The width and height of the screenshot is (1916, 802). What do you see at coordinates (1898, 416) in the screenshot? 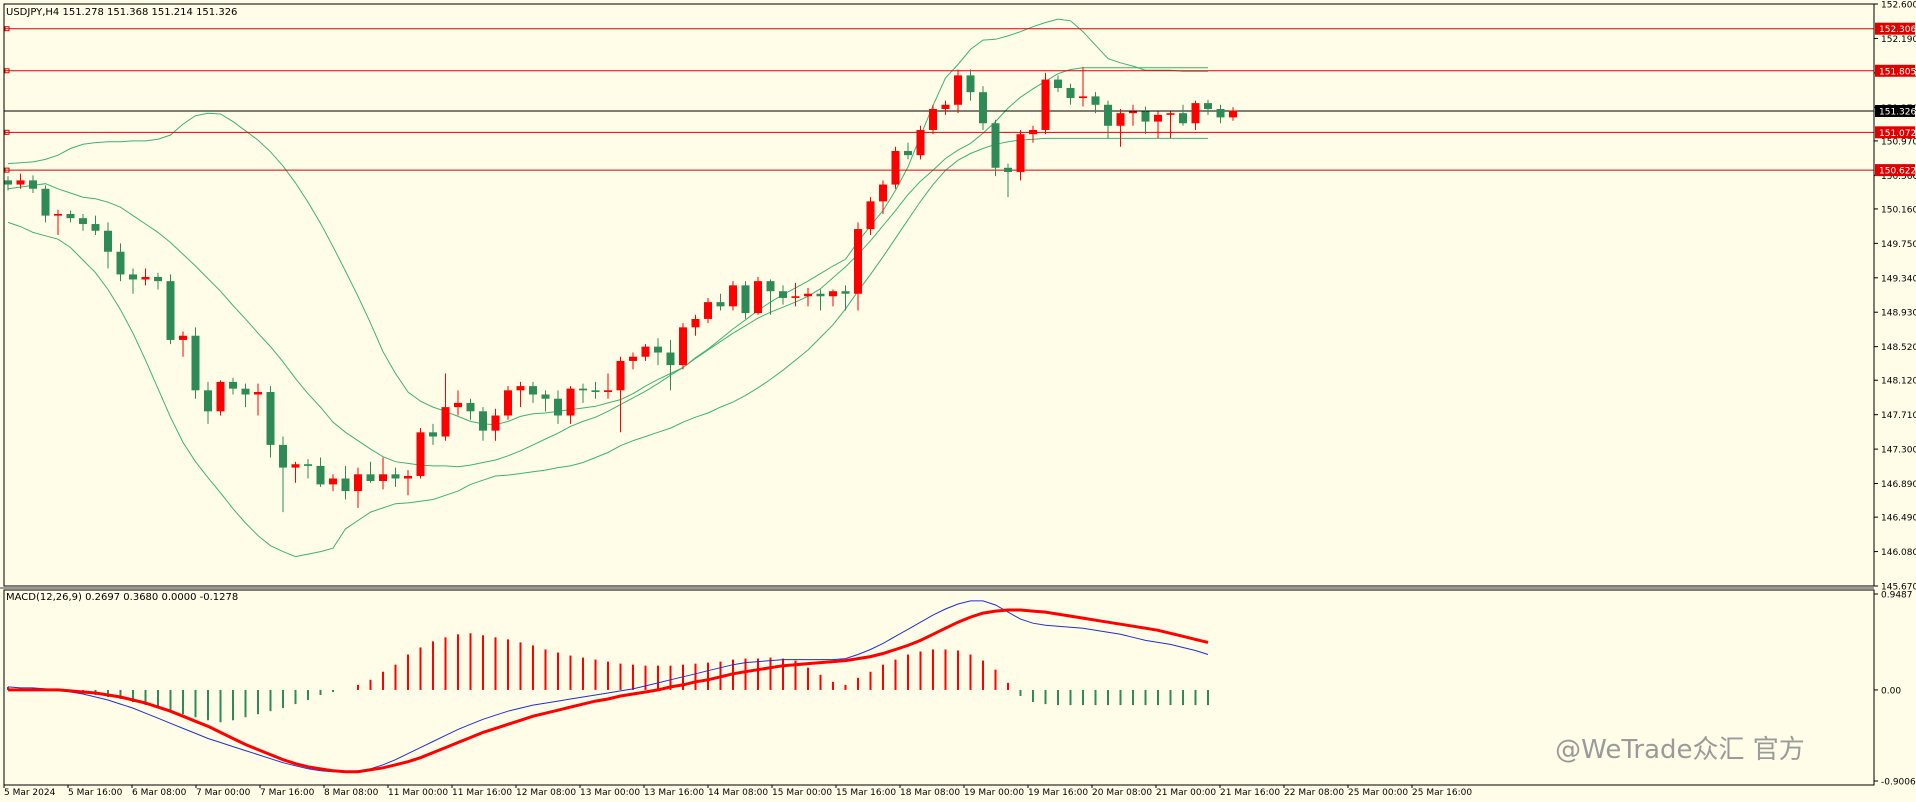
I see `price-tick-label: 147.710` at bounding box center [1898, 416].